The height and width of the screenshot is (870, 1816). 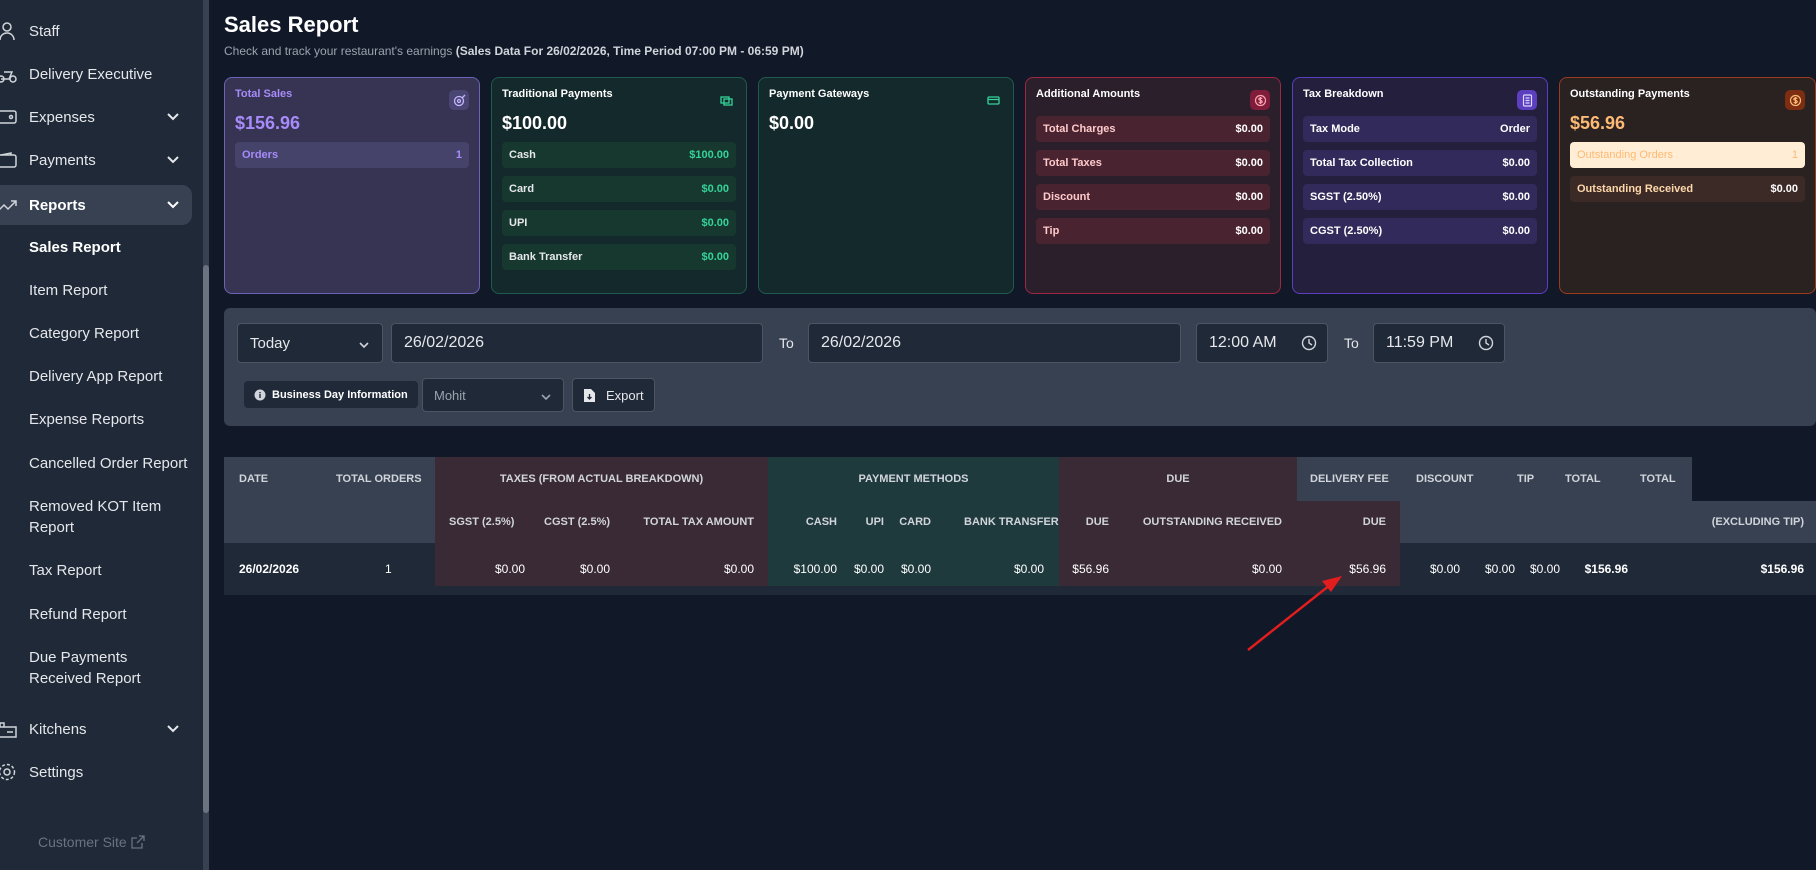 I want to click on th-outstanding-received: OUTSTANDING RECEIVED, so click(x=1212, y=522).